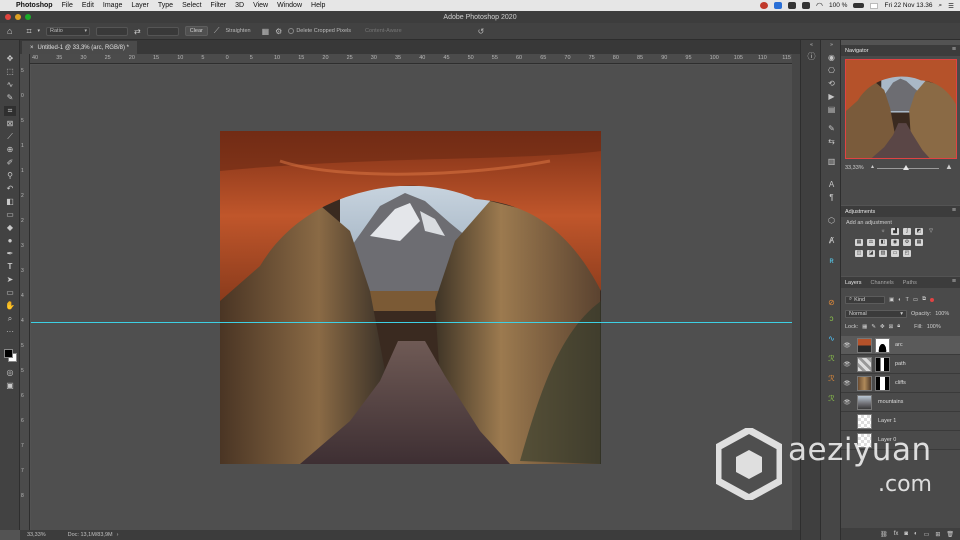 This screenshot has height=540, width=960. Describe the element at coordinates (887, 421) in the screenshot. I see `layer-name: Layer 1` at that location.